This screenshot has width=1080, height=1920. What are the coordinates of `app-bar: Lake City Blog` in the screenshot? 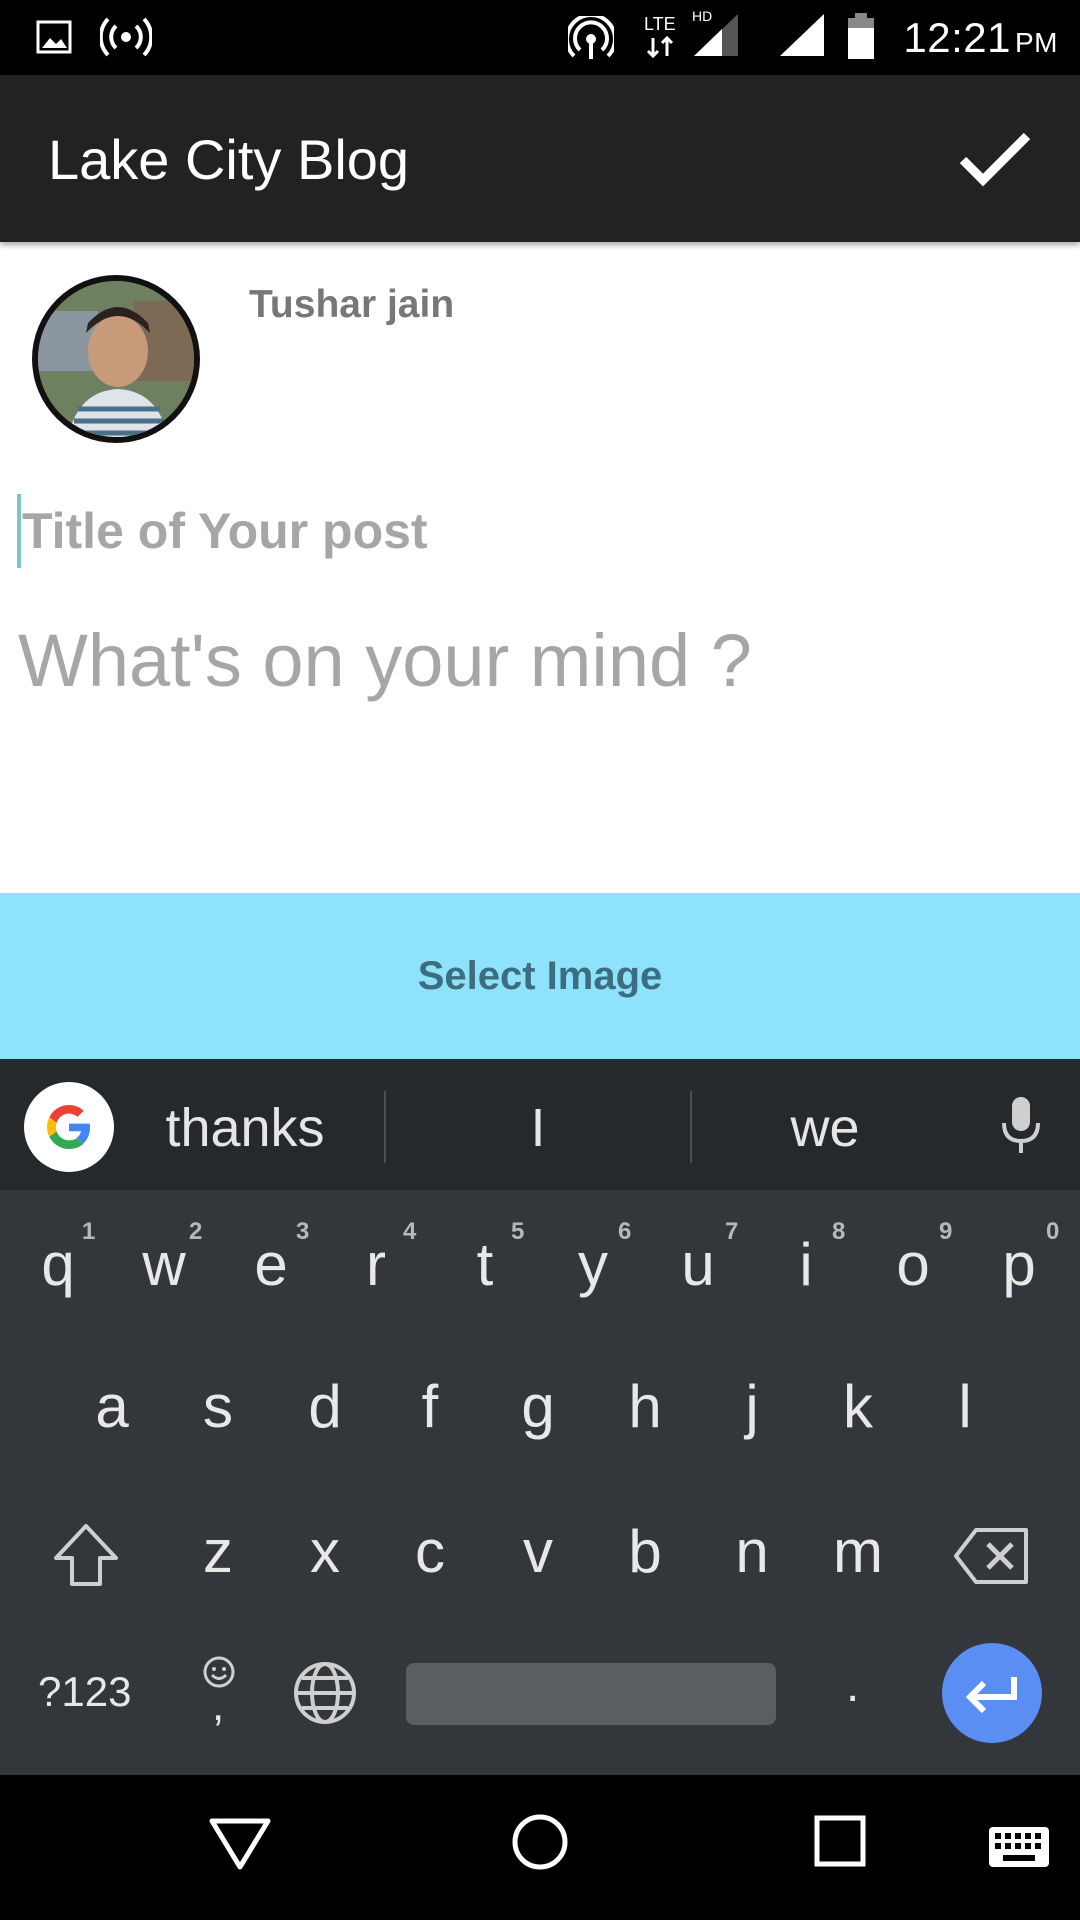 It's located at (540, 158).